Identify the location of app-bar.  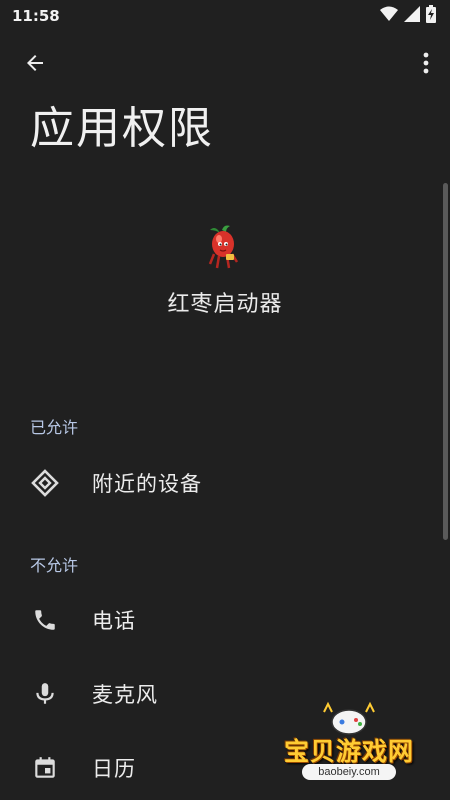
(225, 65).